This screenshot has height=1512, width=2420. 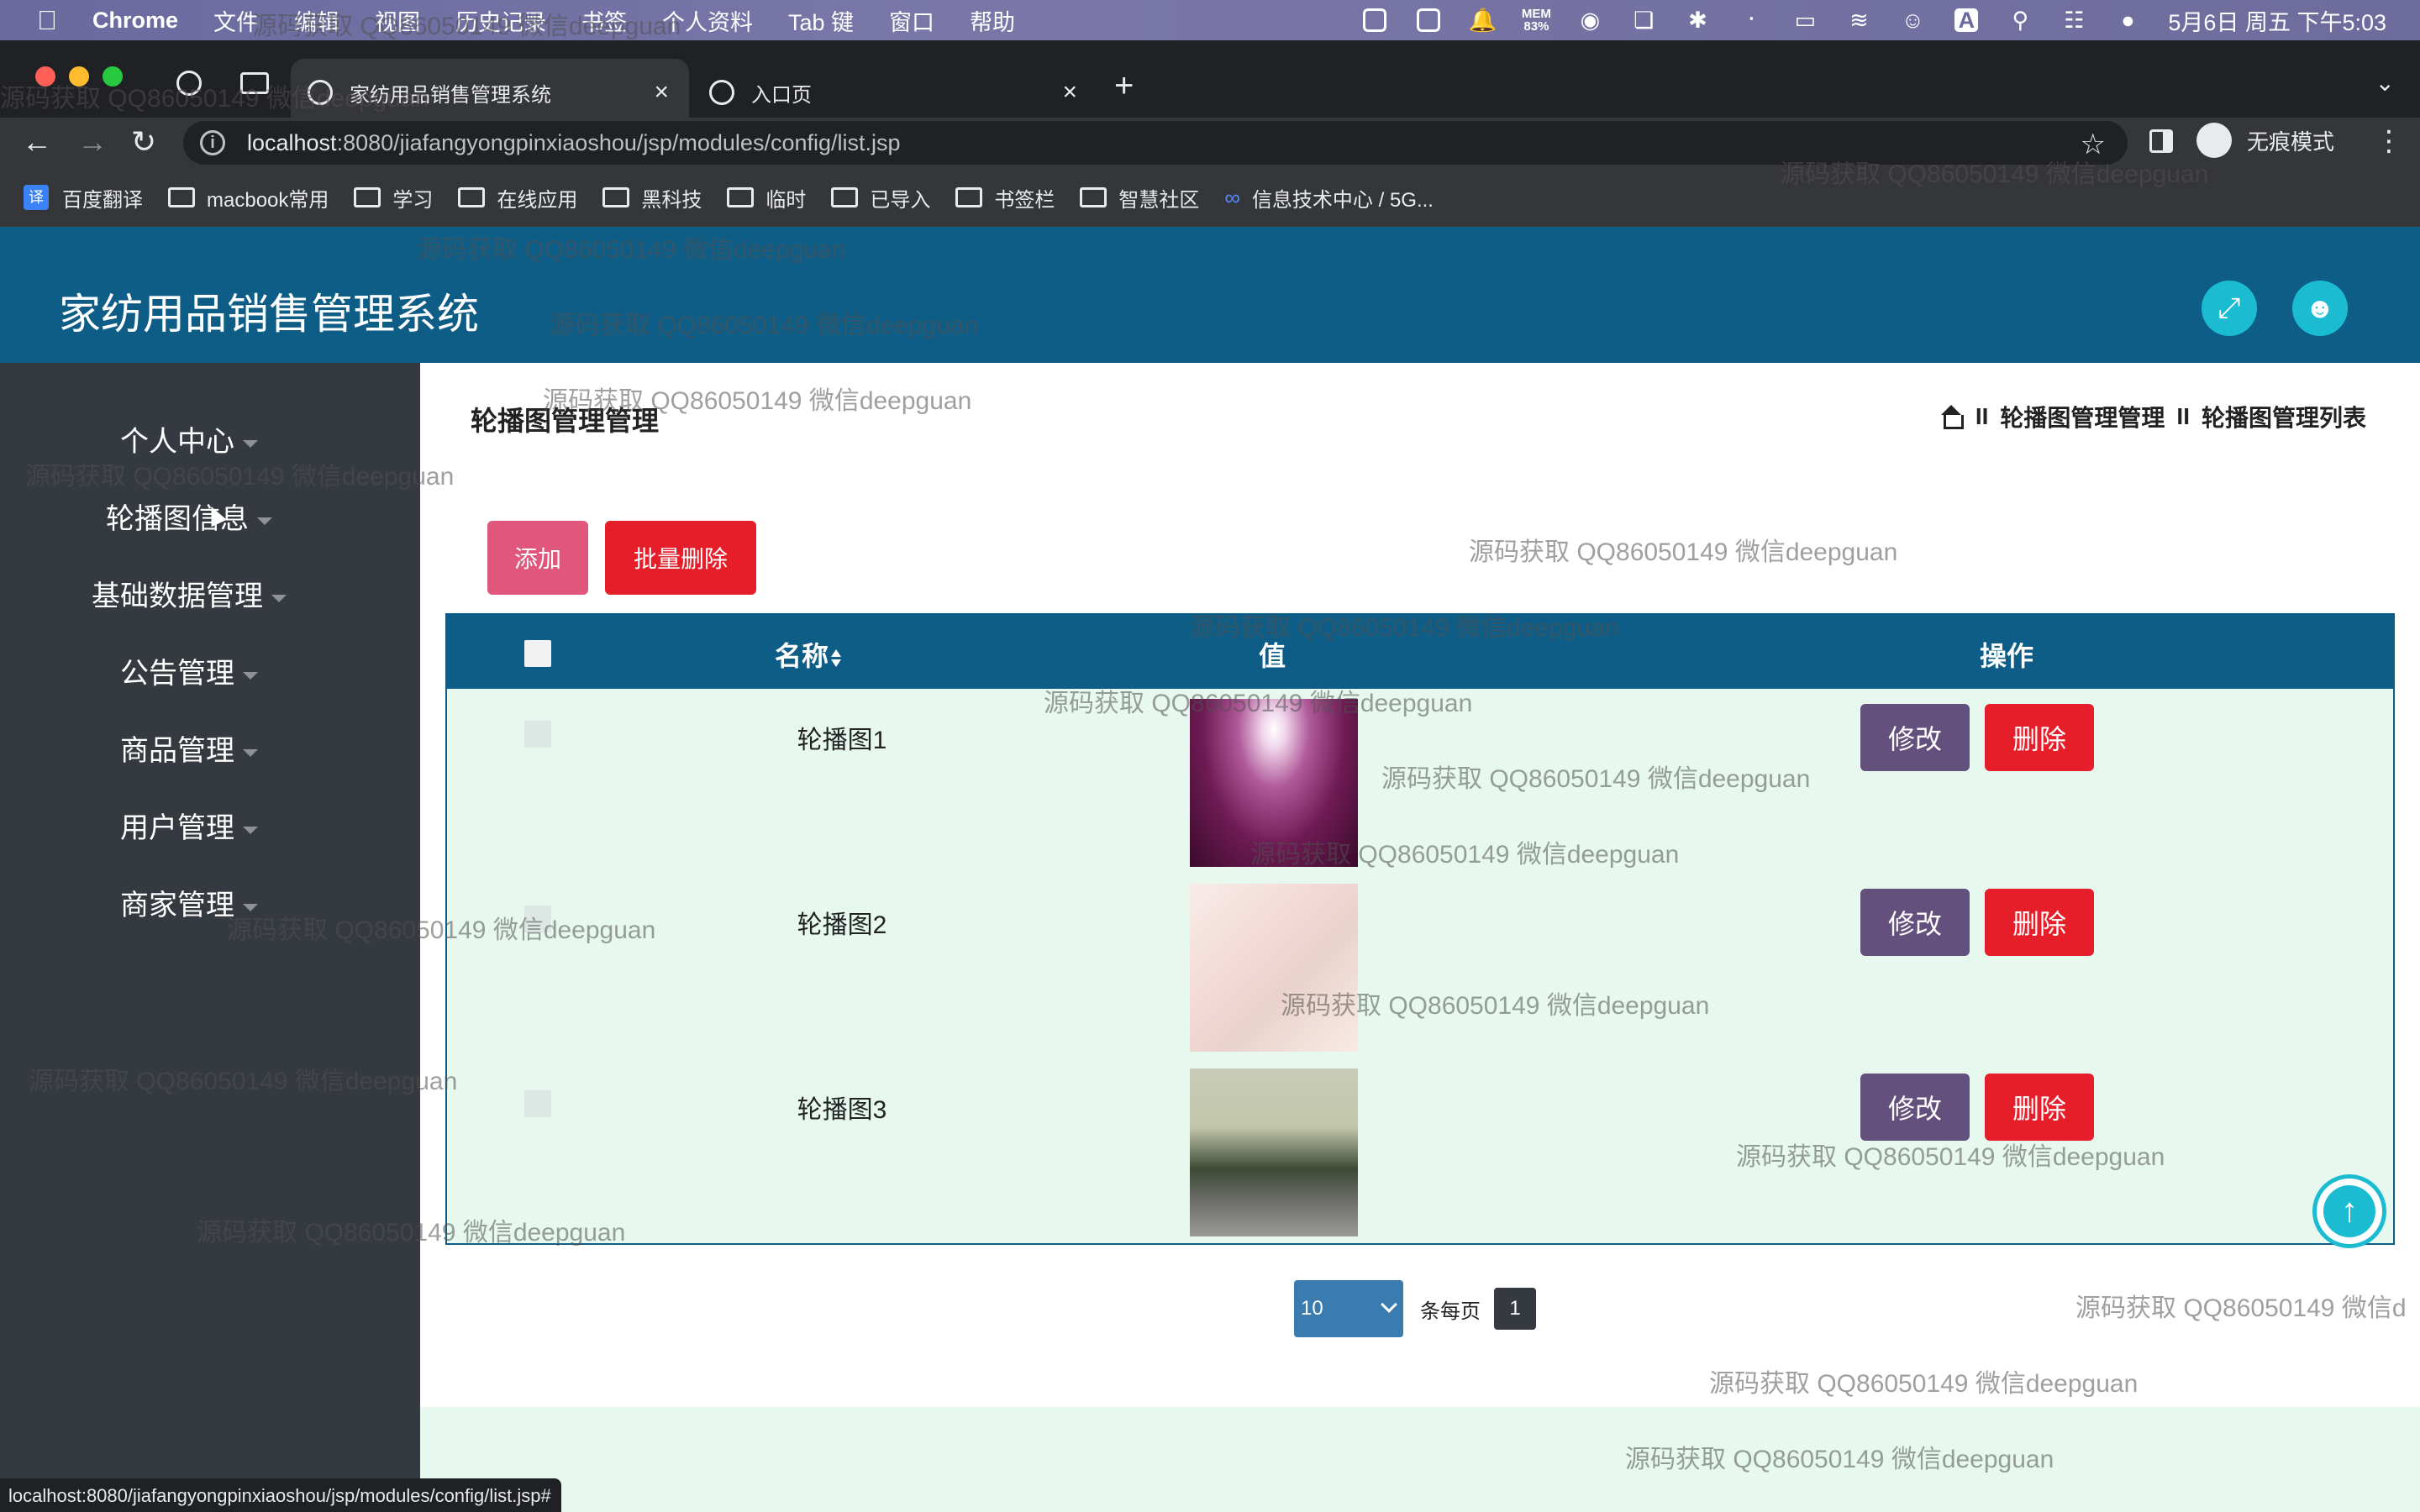 I want to click on sidebar-item-basic-data: 基础数据管理, so click(x=189, y=593).